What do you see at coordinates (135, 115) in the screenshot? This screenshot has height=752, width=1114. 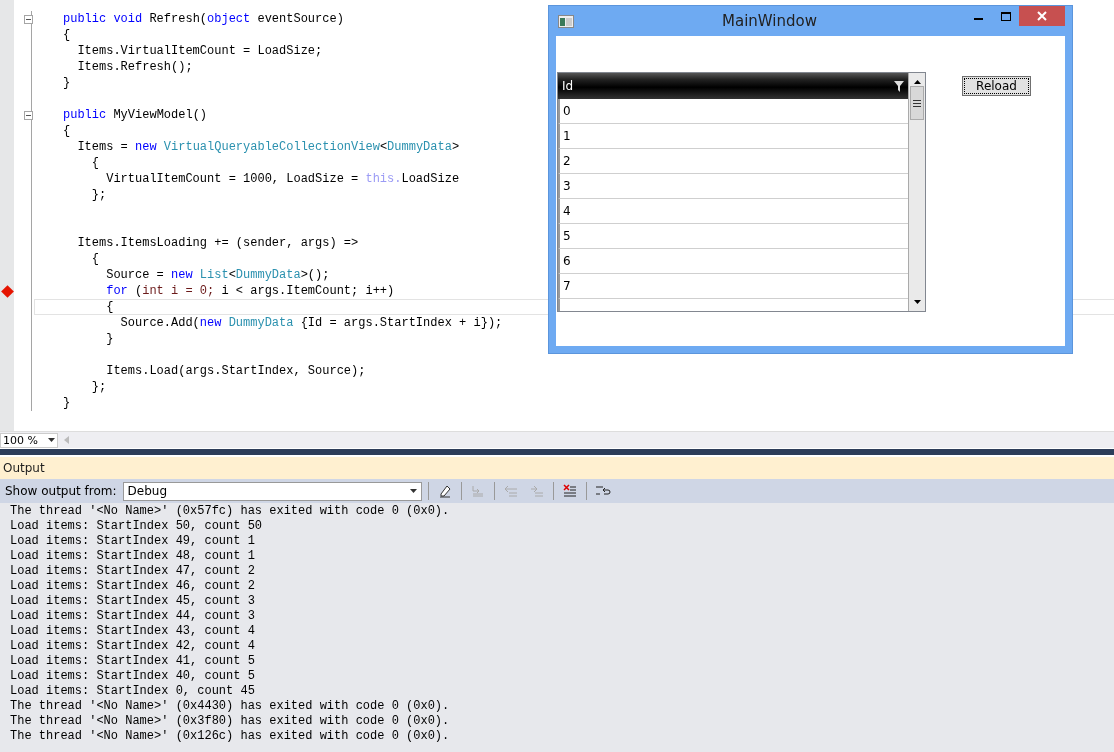 I see `code-line: public MyViewModel()` at bounding box center [135, 115].